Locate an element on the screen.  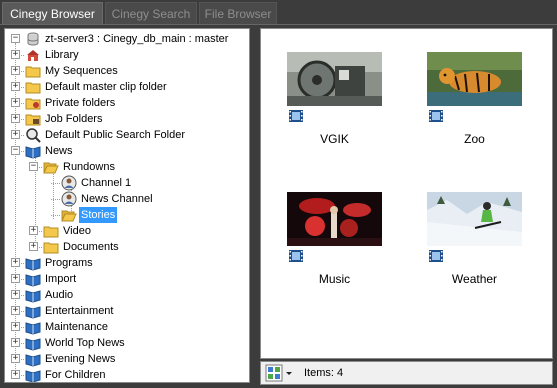
tree-item-label: Video is located at coordinates (77, 231).